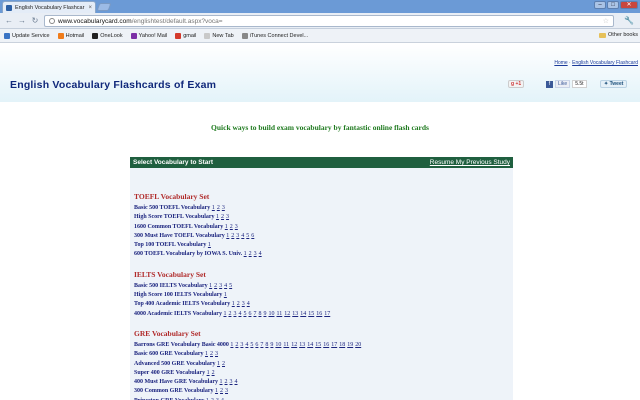  Describe the element at coordinates (104, 7) in the screenshot. I see `new-tab-button` at that location.